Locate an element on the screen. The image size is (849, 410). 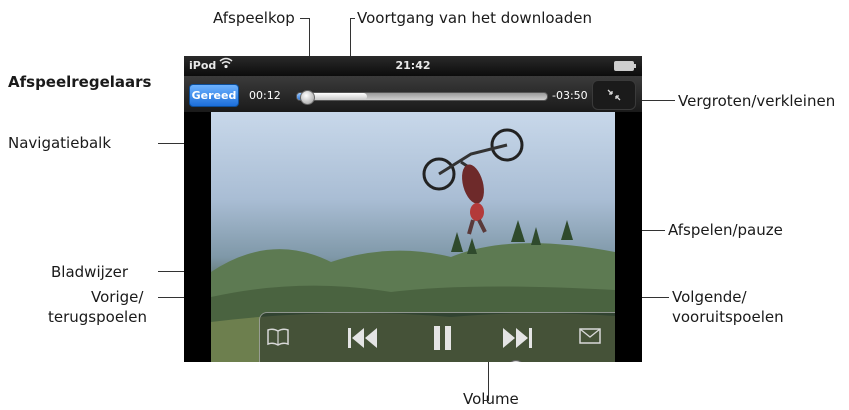
player-top-bar: Gereed 00:12 -03:50 is located at coordinates (413, 94).